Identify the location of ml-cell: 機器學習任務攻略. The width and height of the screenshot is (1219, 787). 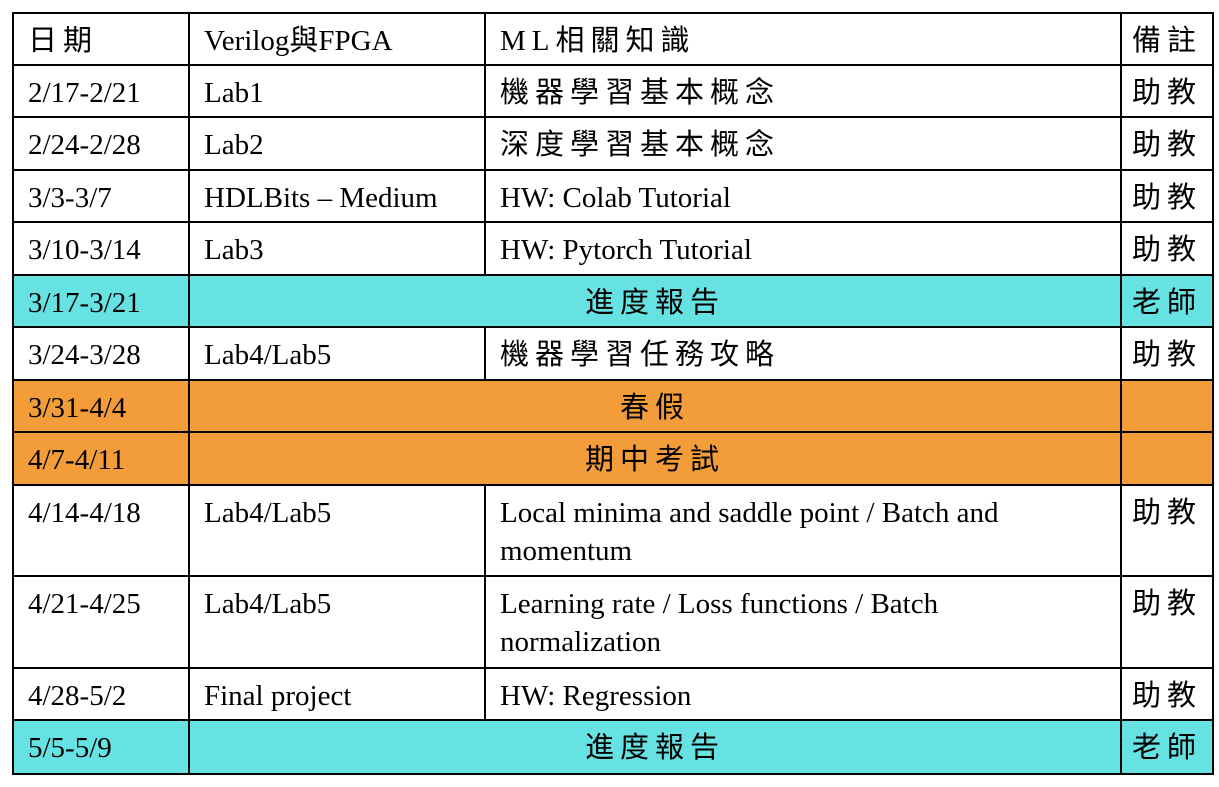
(803, 353).